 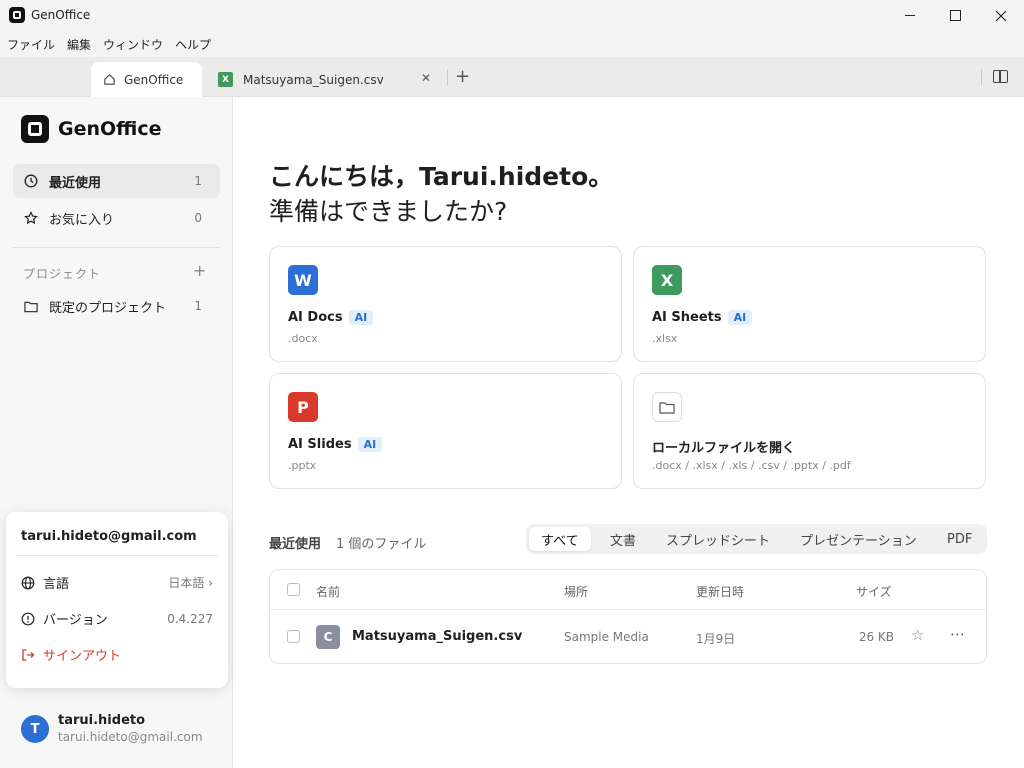 I want to click on version-value: 0.4.227, so click(x=190, y=618).